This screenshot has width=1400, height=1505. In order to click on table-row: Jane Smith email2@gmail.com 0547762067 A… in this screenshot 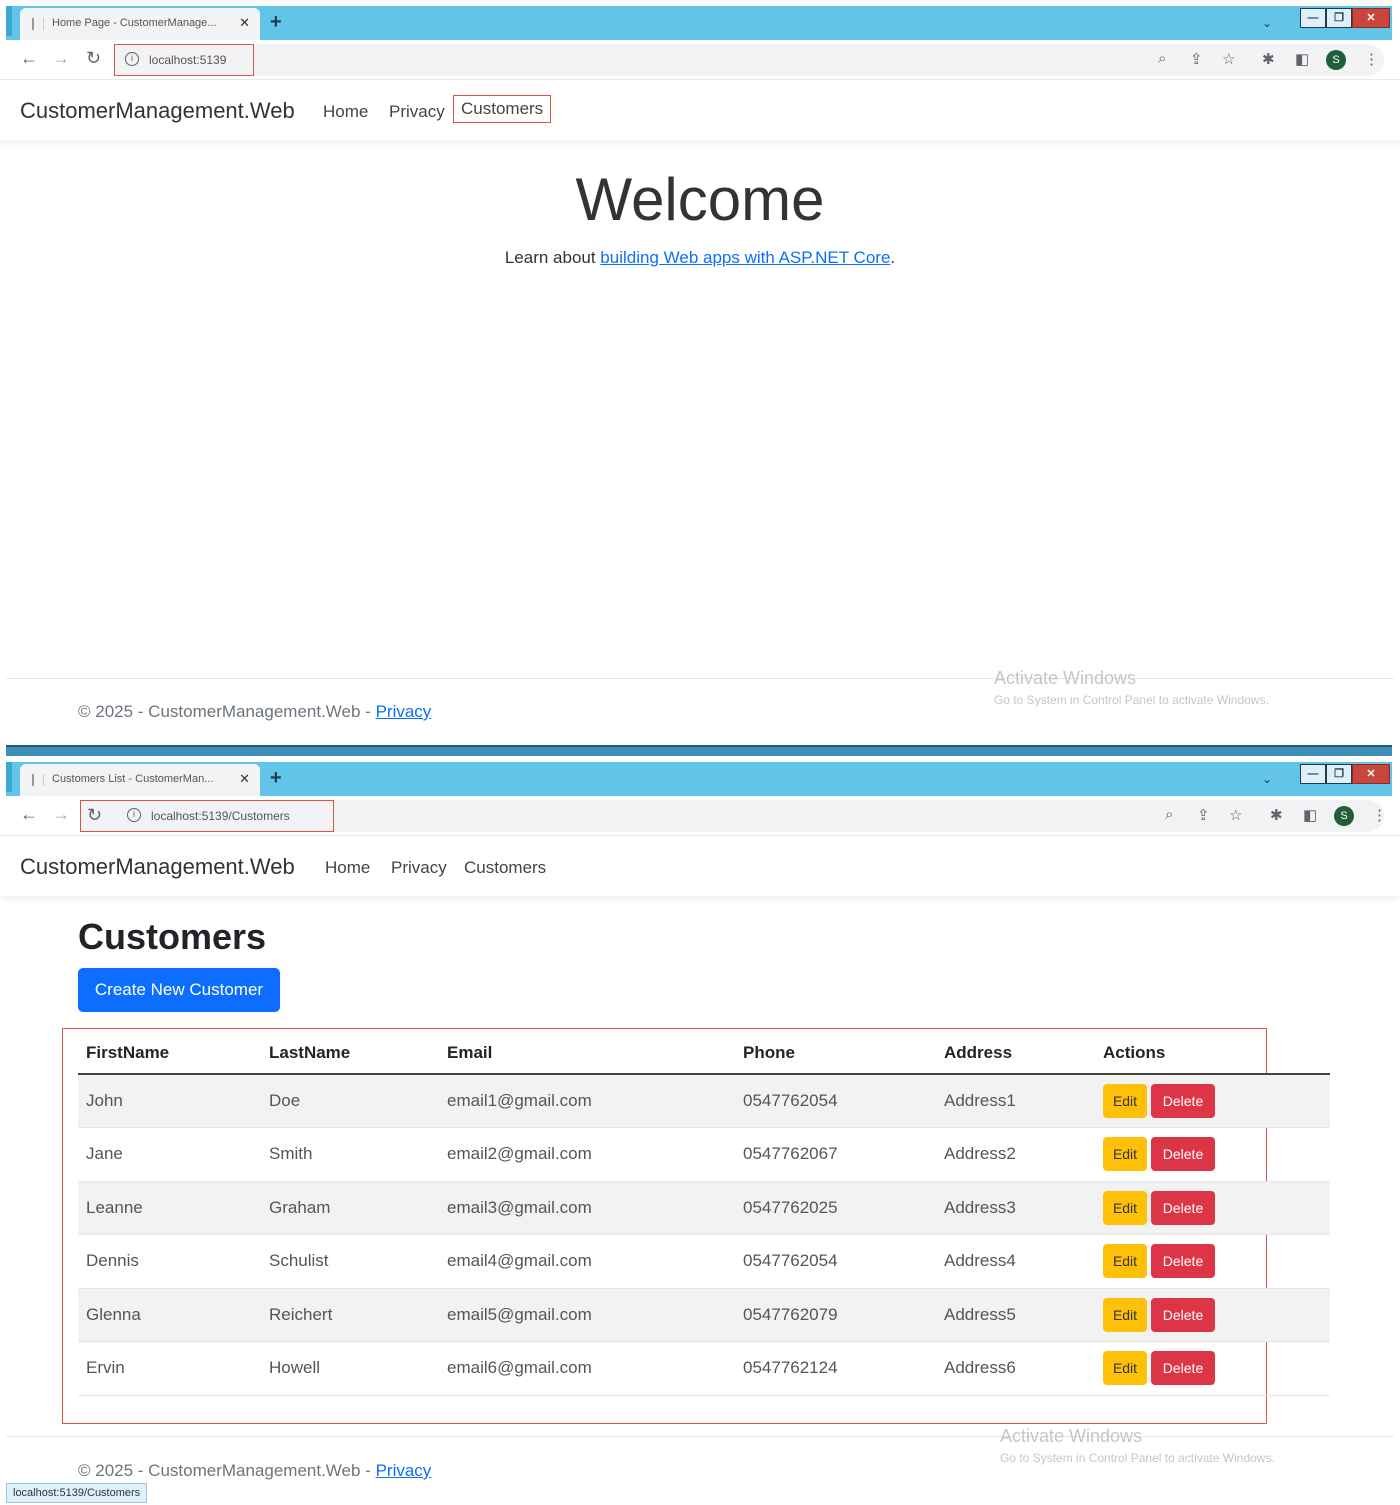, I will do `click(704, 1154)`.